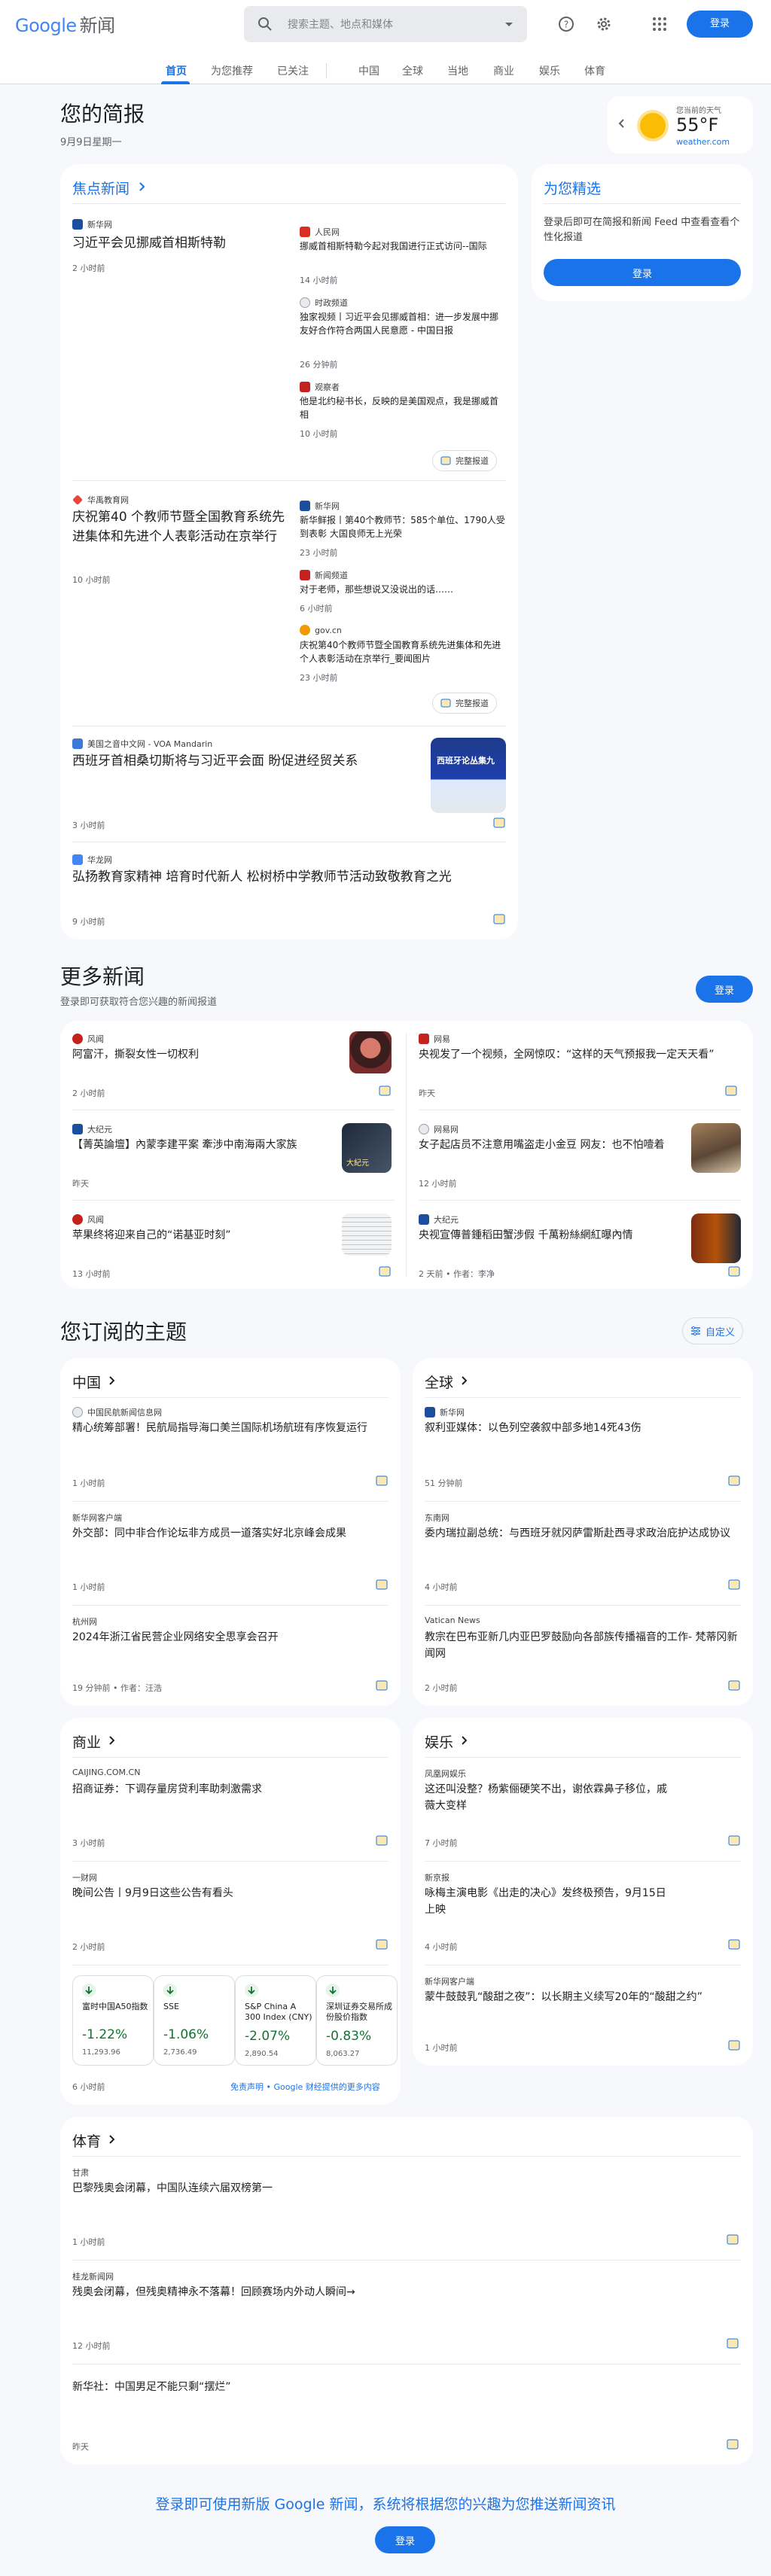 This screenshot has height=2576, width=771. Describe the element at coordinates (439, 1742) in the screenshot. I see `topic-heading: 娱乐` at that location.